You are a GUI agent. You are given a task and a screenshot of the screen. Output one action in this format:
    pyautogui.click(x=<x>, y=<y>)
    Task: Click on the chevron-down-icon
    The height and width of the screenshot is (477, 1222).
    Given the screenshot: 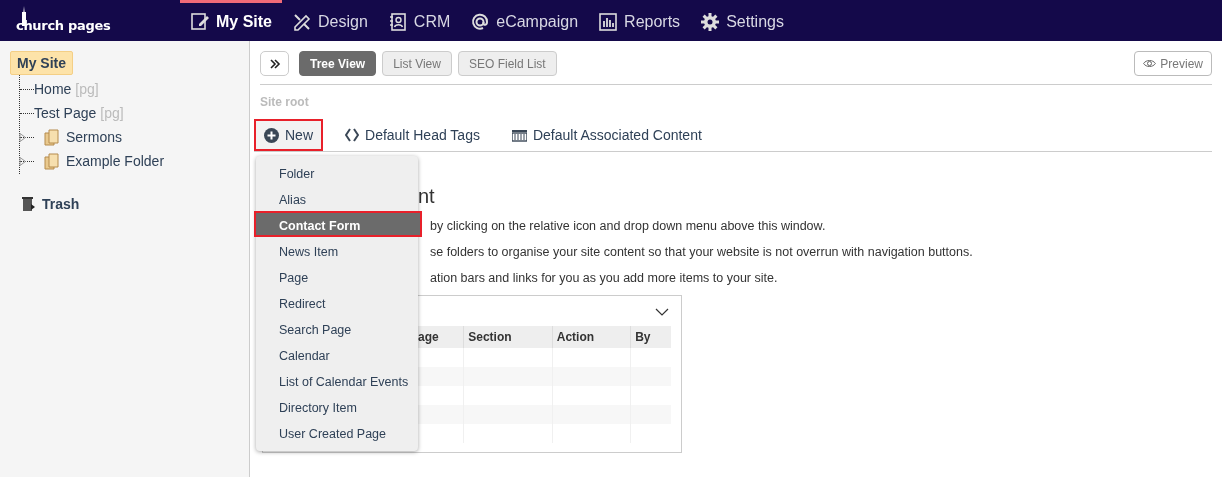 What is the action you would take?
    pyautogui.click(x=662, y=312)
    